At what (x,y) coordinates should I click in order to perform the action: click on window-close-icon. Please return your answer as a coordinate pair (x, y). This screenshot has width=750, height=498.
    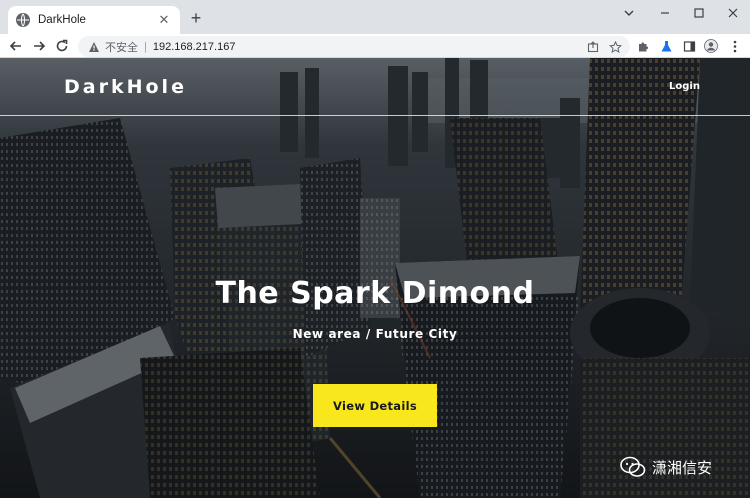
    Looking at the image, I should click on (733, 13).